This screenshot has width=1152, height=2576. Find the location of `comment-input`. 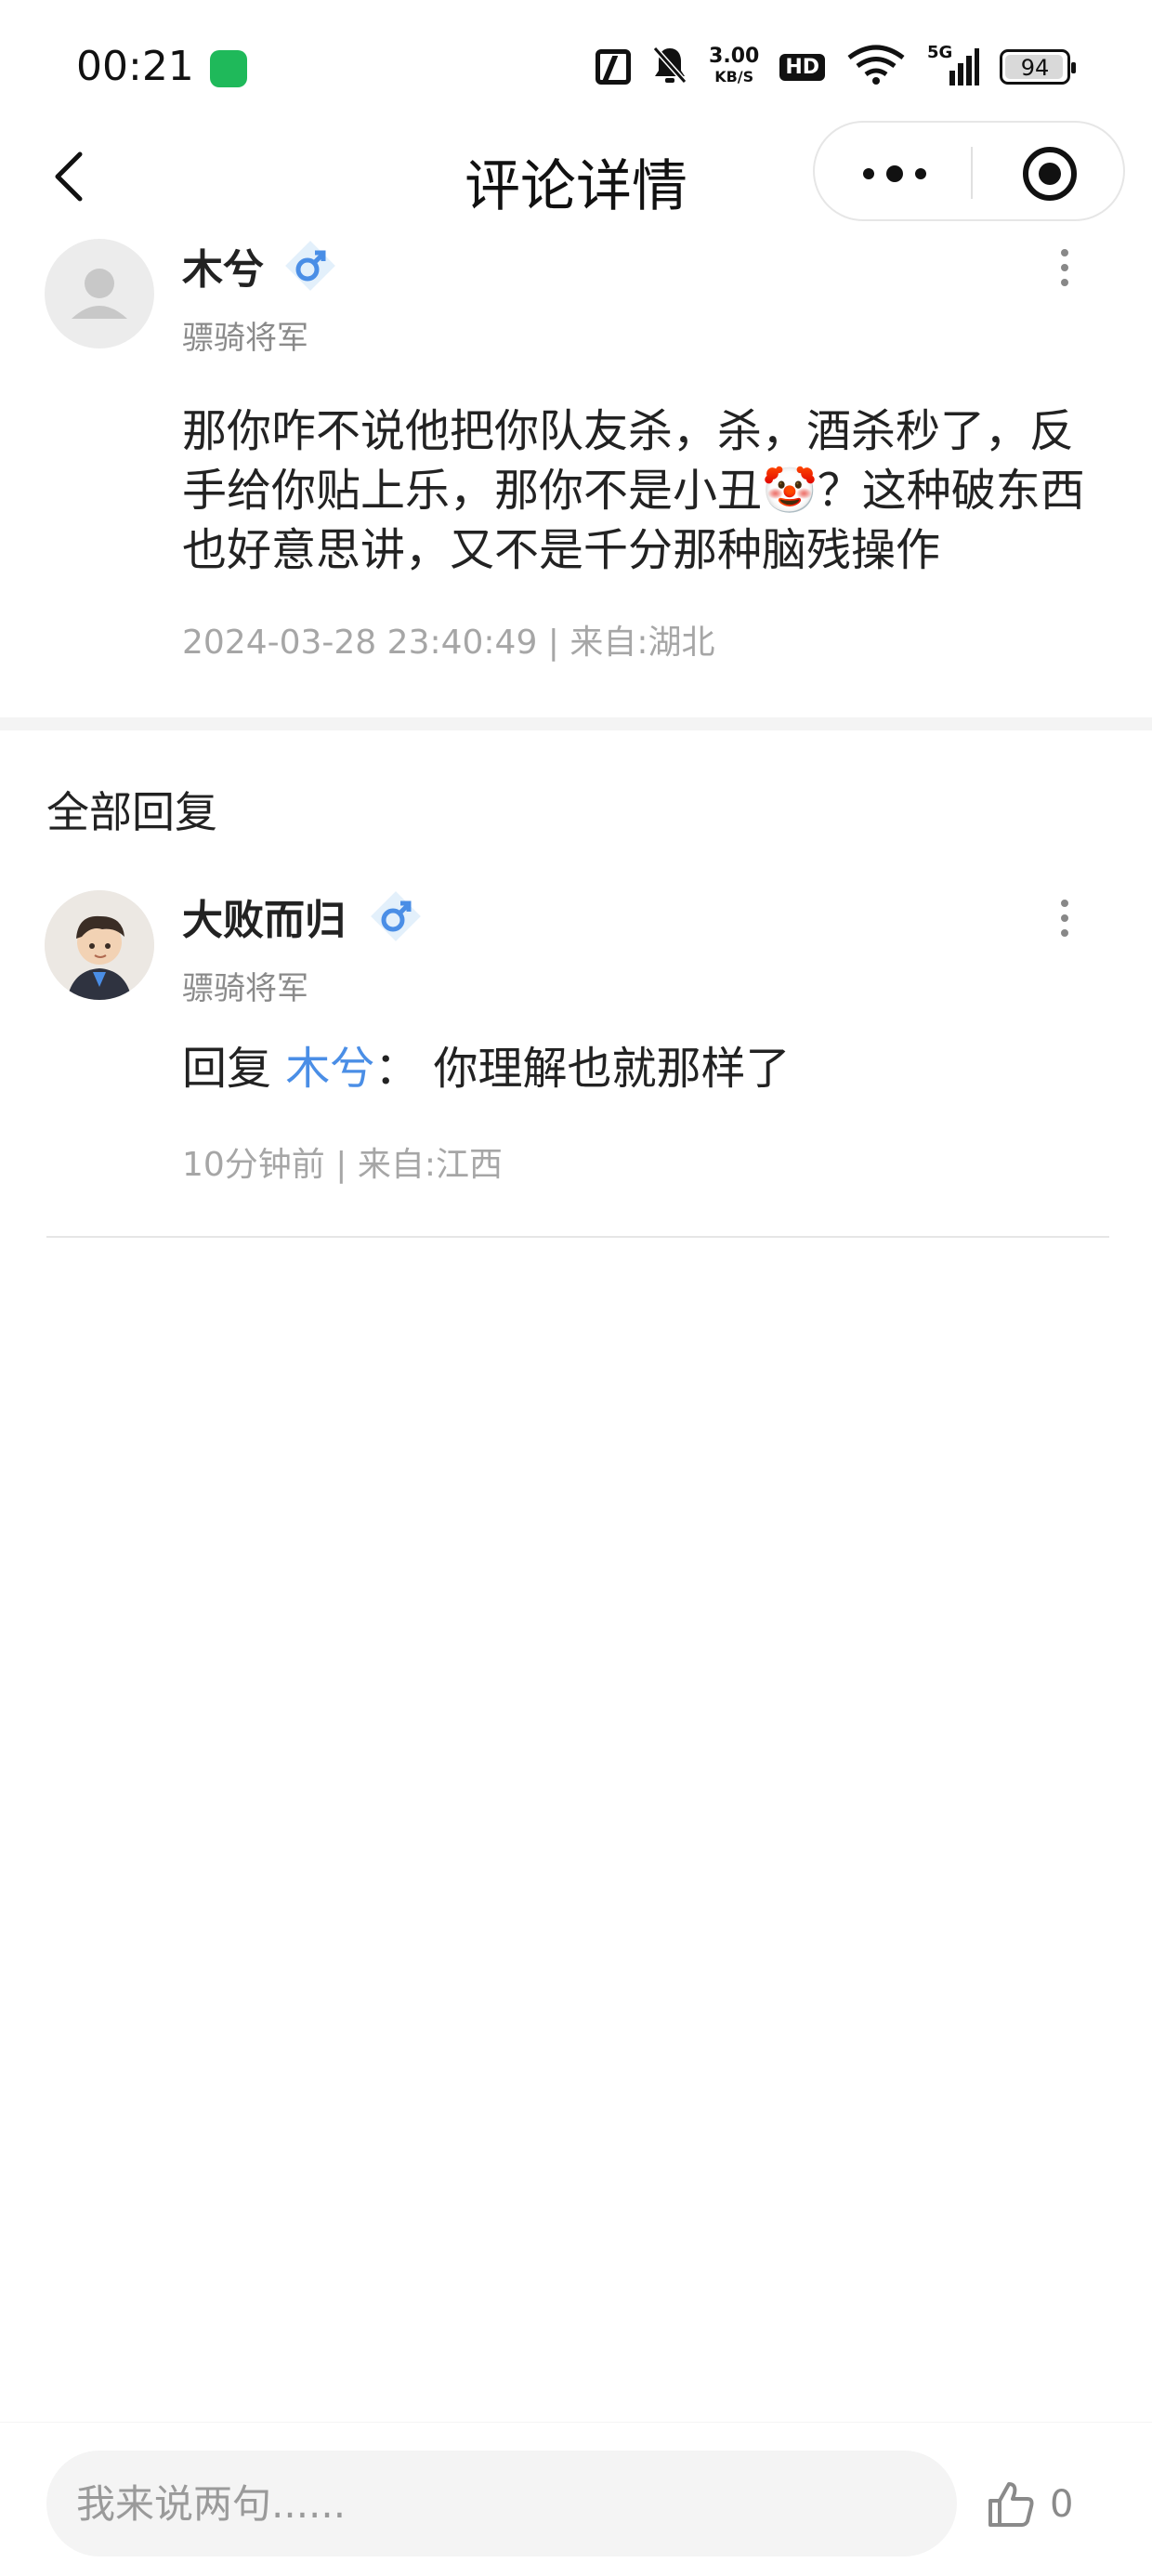

comment-input is located at coordinates (501, 2503).